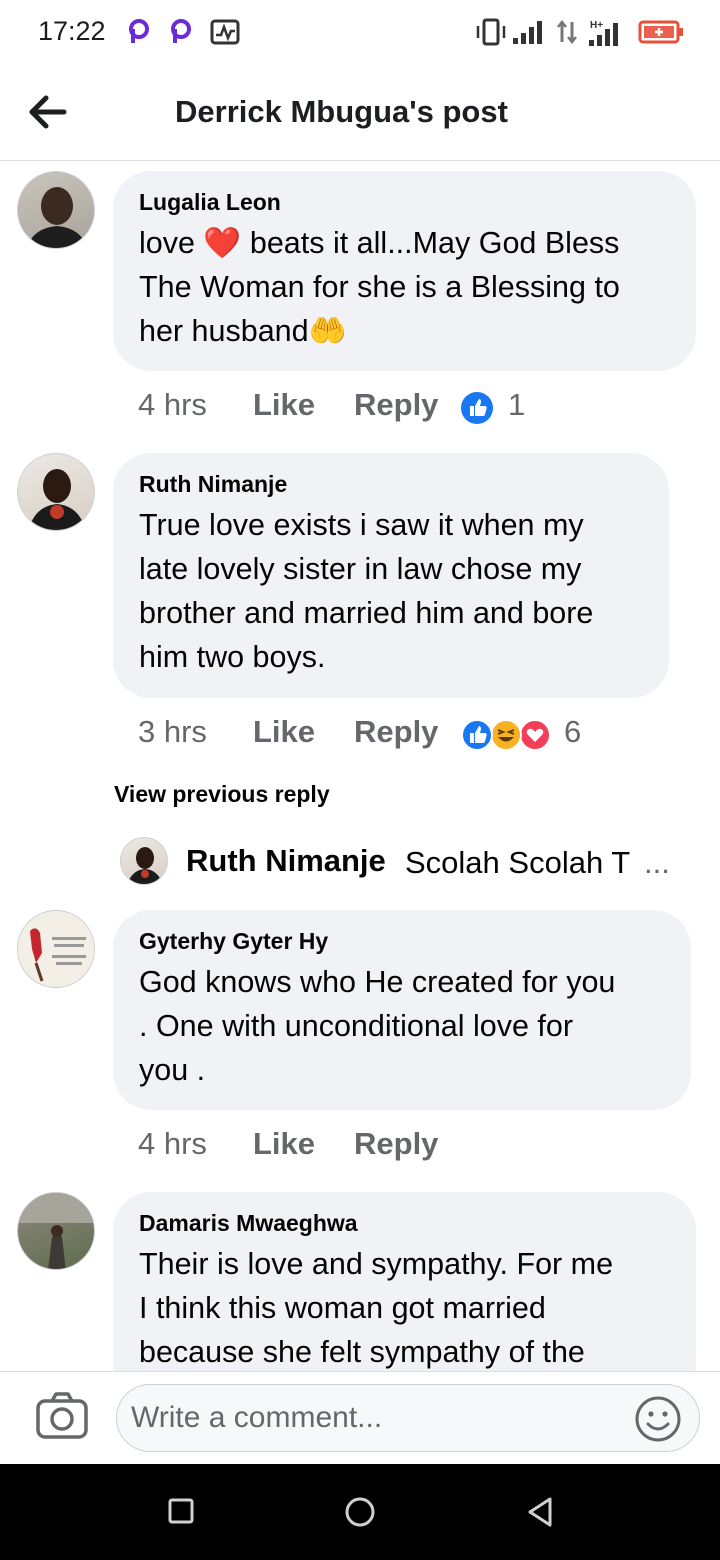 This screenshot has height=1560, width=720. I want to click on post-header: Derrick Mbugua's post, so click(360, 113).